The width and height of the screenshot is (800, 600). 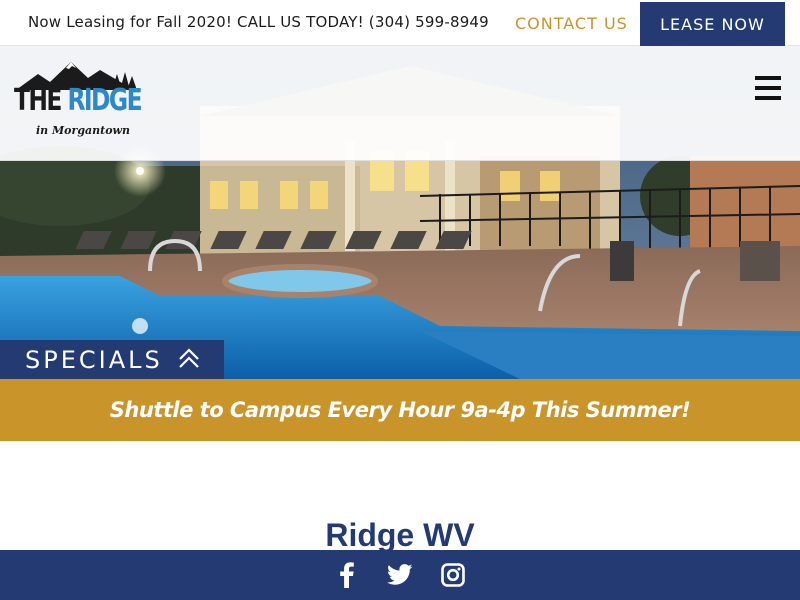 I want to click on logo-the: THE, so click(x=38, y=100).